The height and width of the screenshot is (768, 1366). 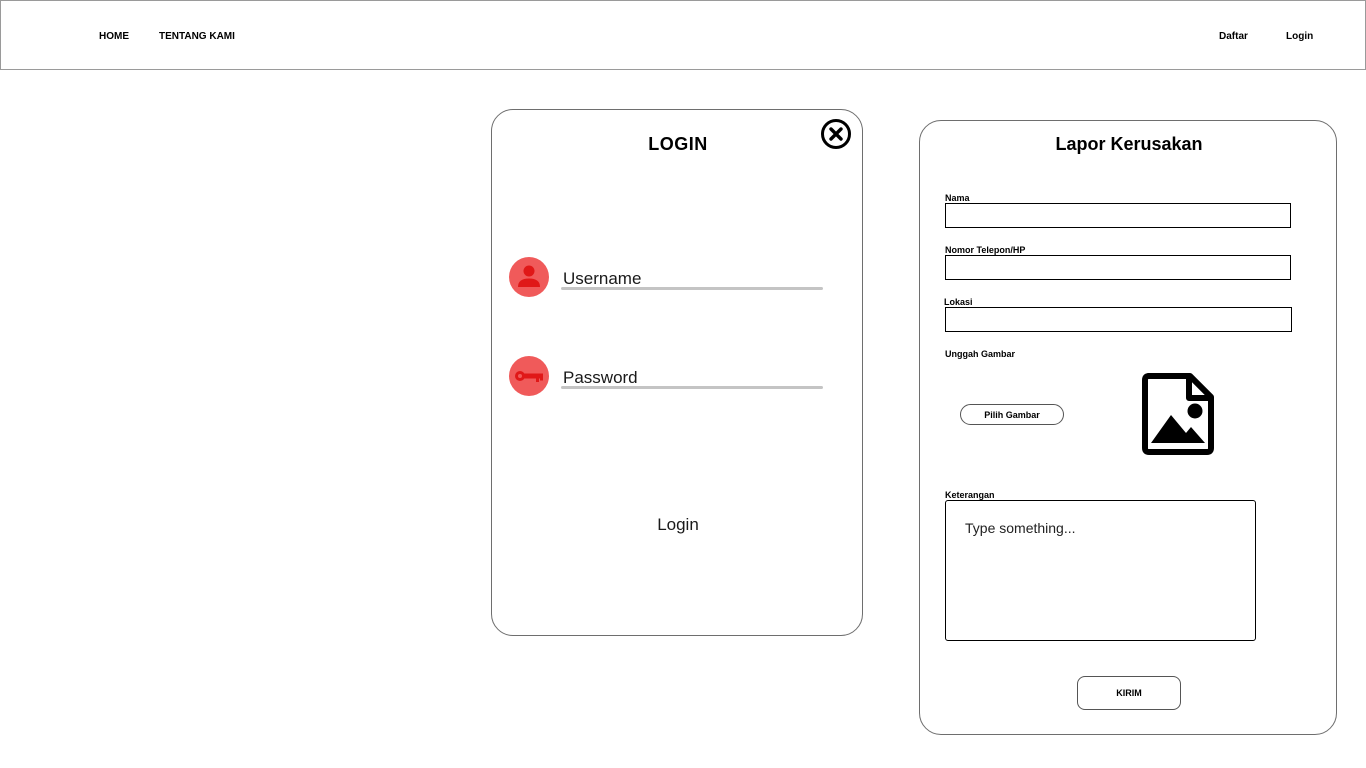 I want to click on login-title: LOGIN, so click(x=678, y=144).